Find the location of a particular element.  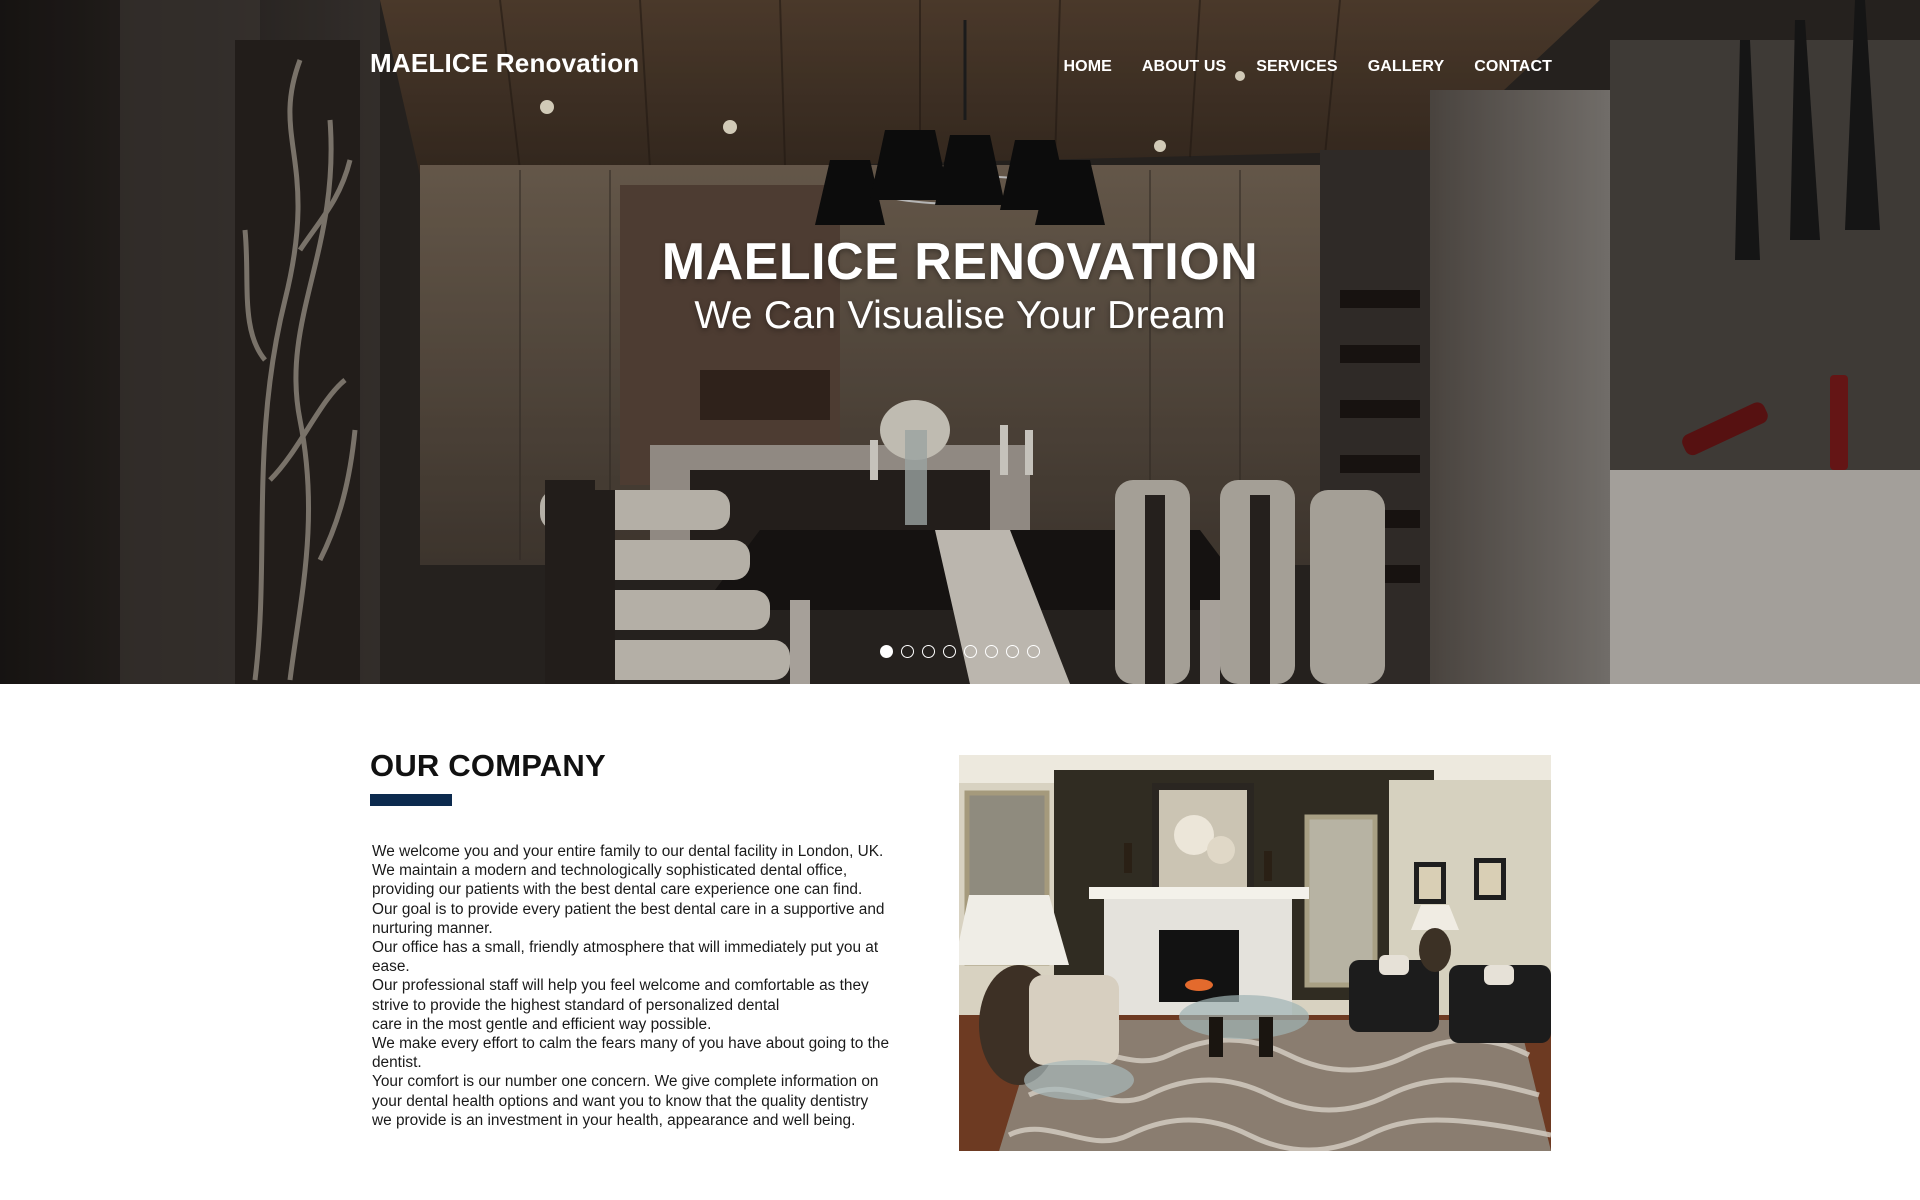

brand-logo: MAELICE Renovation is located at coordinates (504, 63).